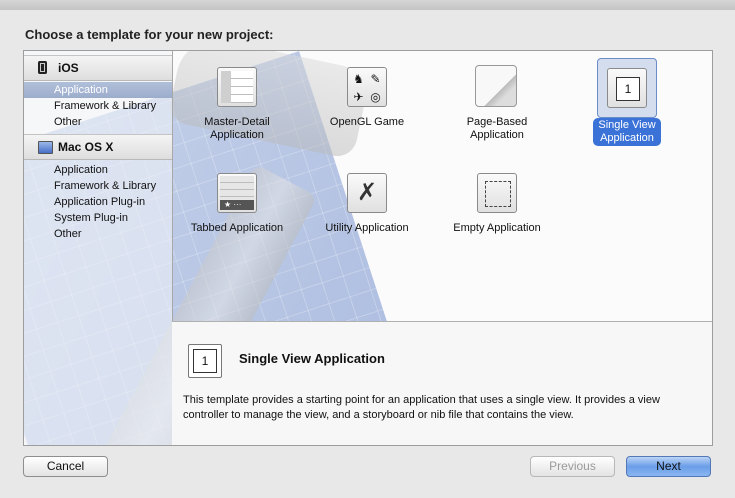 This screenshot has height=498, width=735. I want to click on description-icon-number: 1, so click(205, 361).